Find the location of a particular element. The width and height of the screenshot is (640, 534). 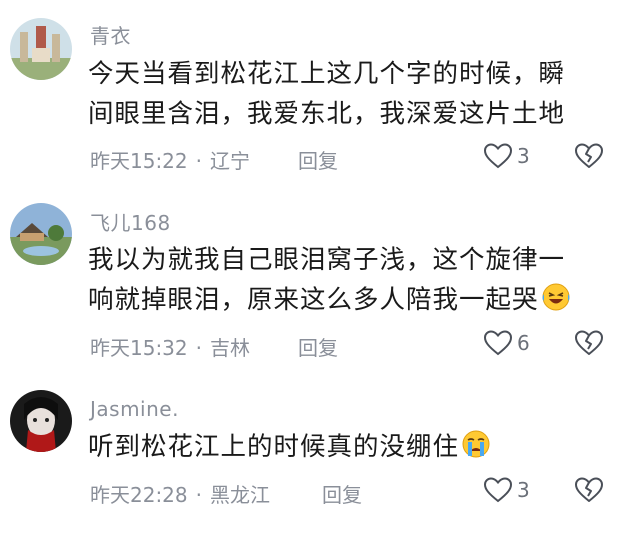

timestamp: 昨天22:28 is located at coordinates (139, 495).